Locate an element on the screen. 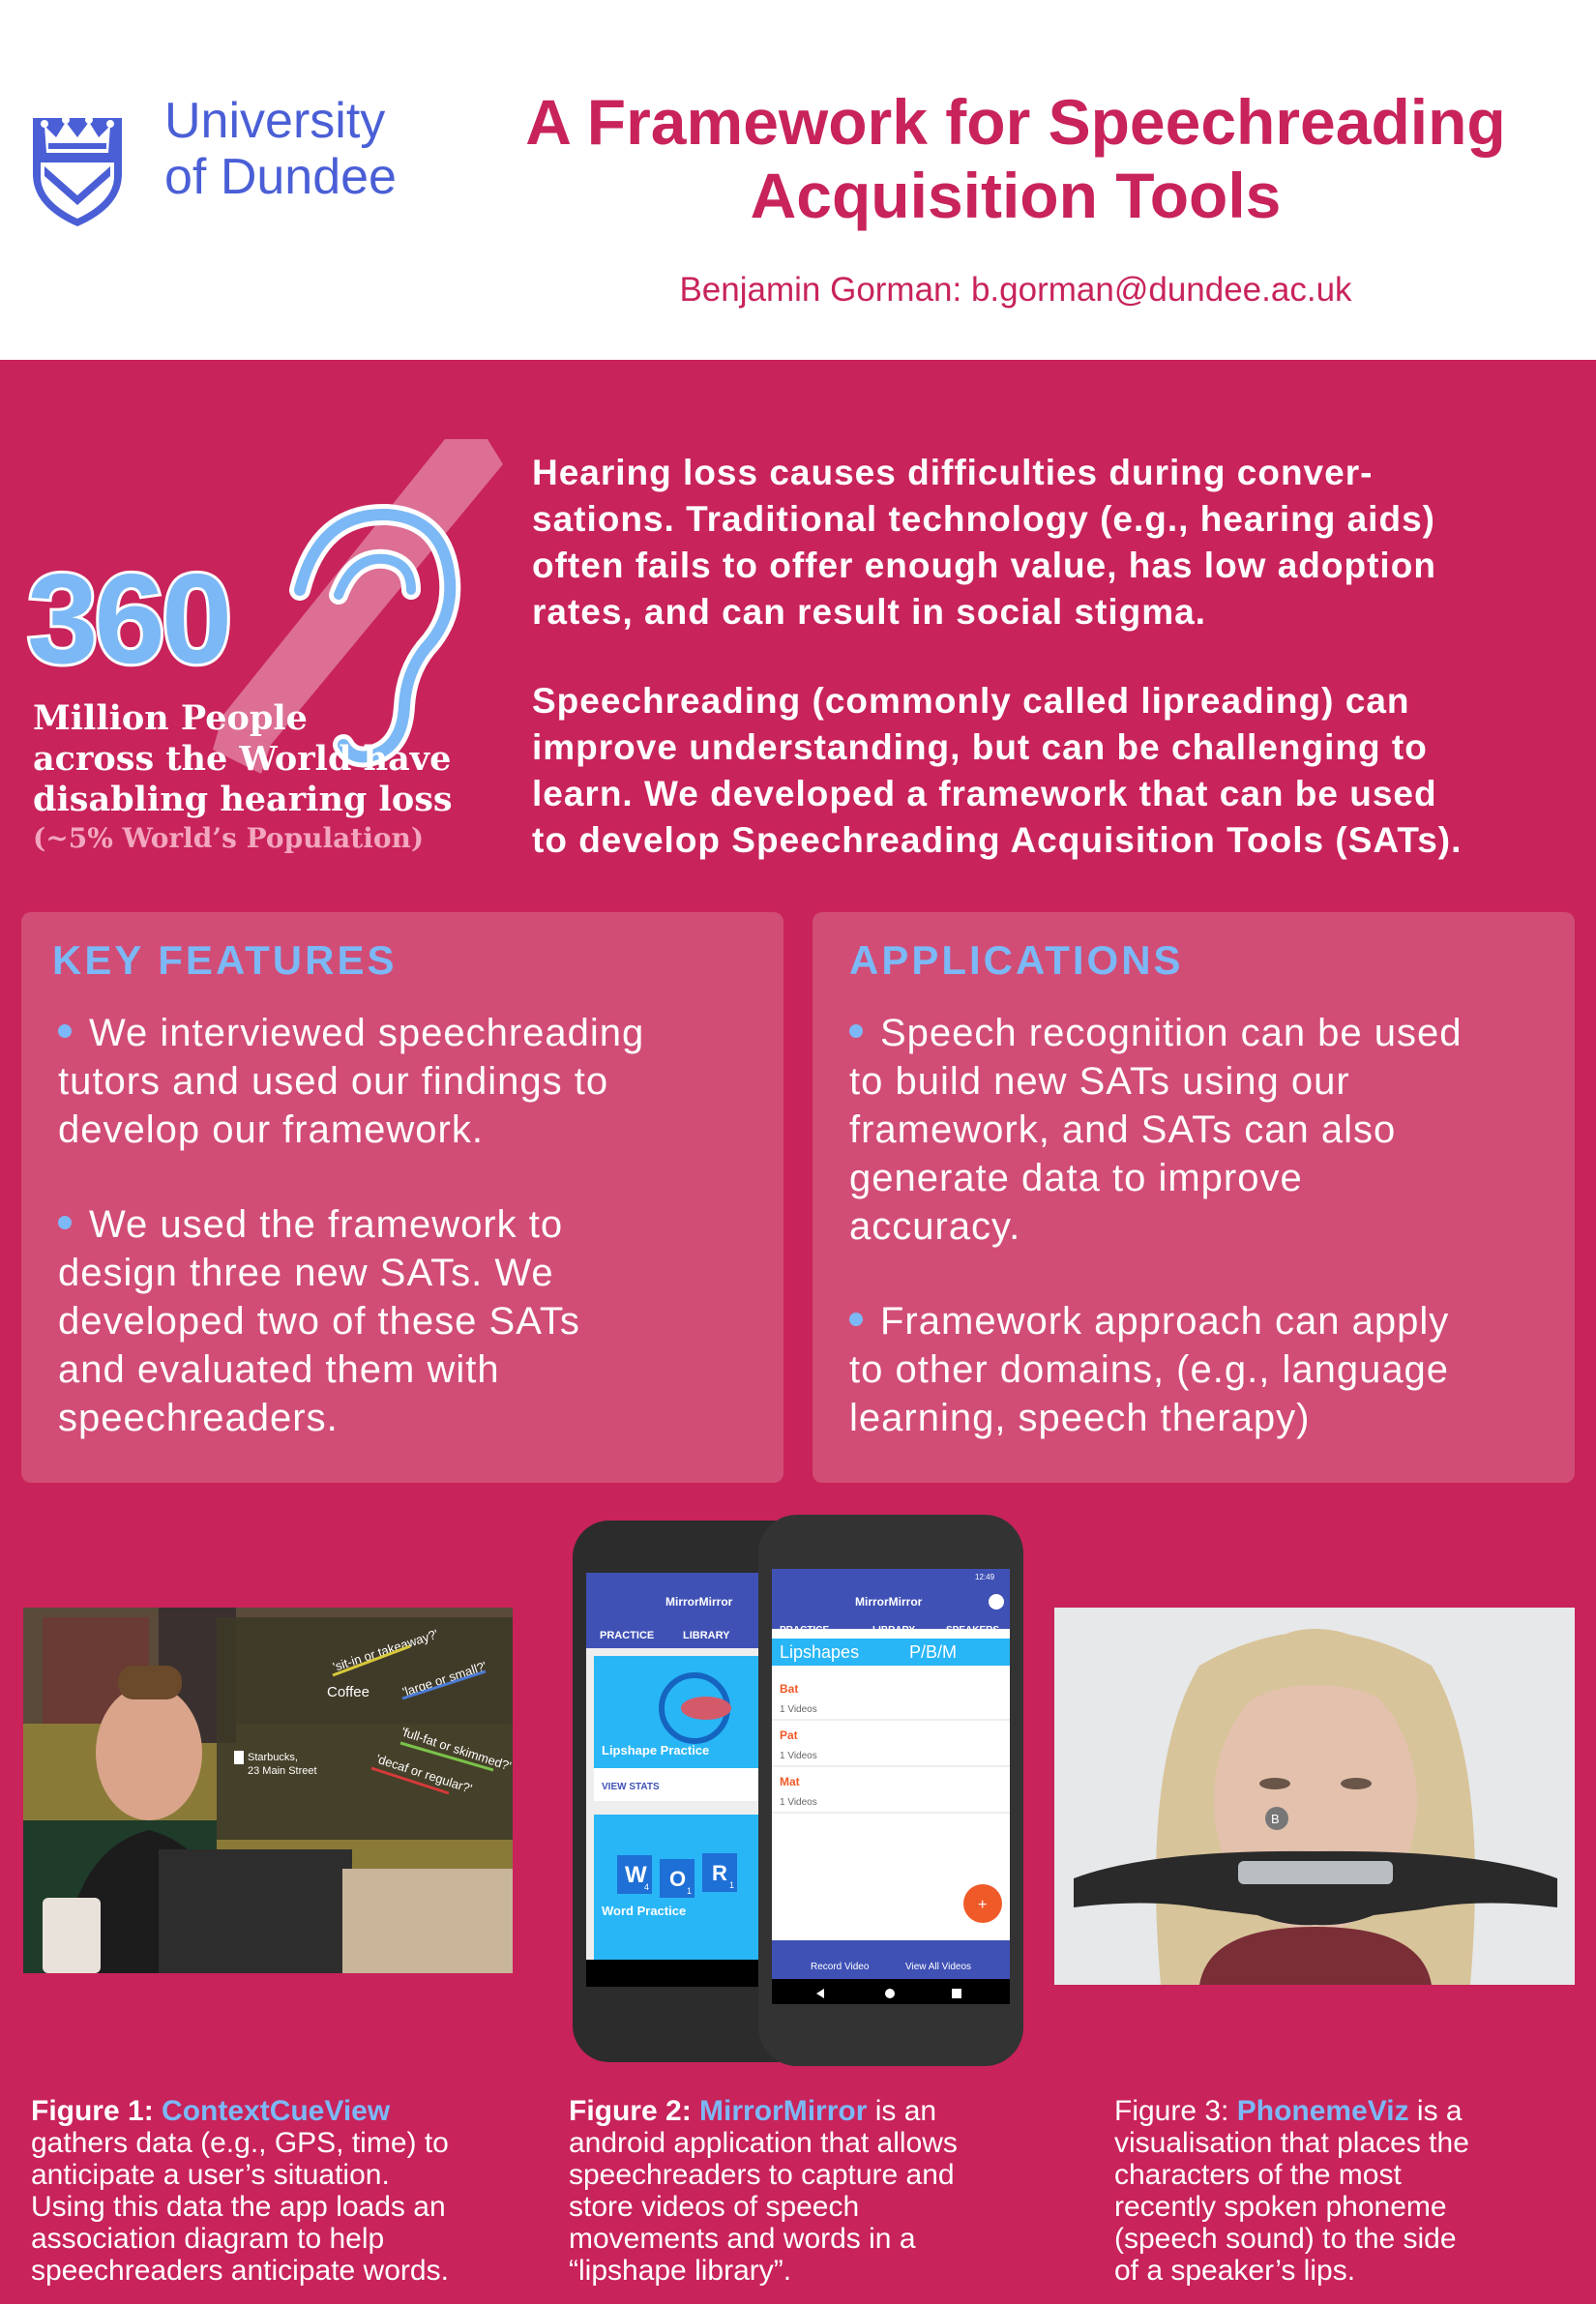 The height and width of the screenshot is (2304, 1596). intro-line: rates, and can result in social stigma. is located at coordinates (869, 612).